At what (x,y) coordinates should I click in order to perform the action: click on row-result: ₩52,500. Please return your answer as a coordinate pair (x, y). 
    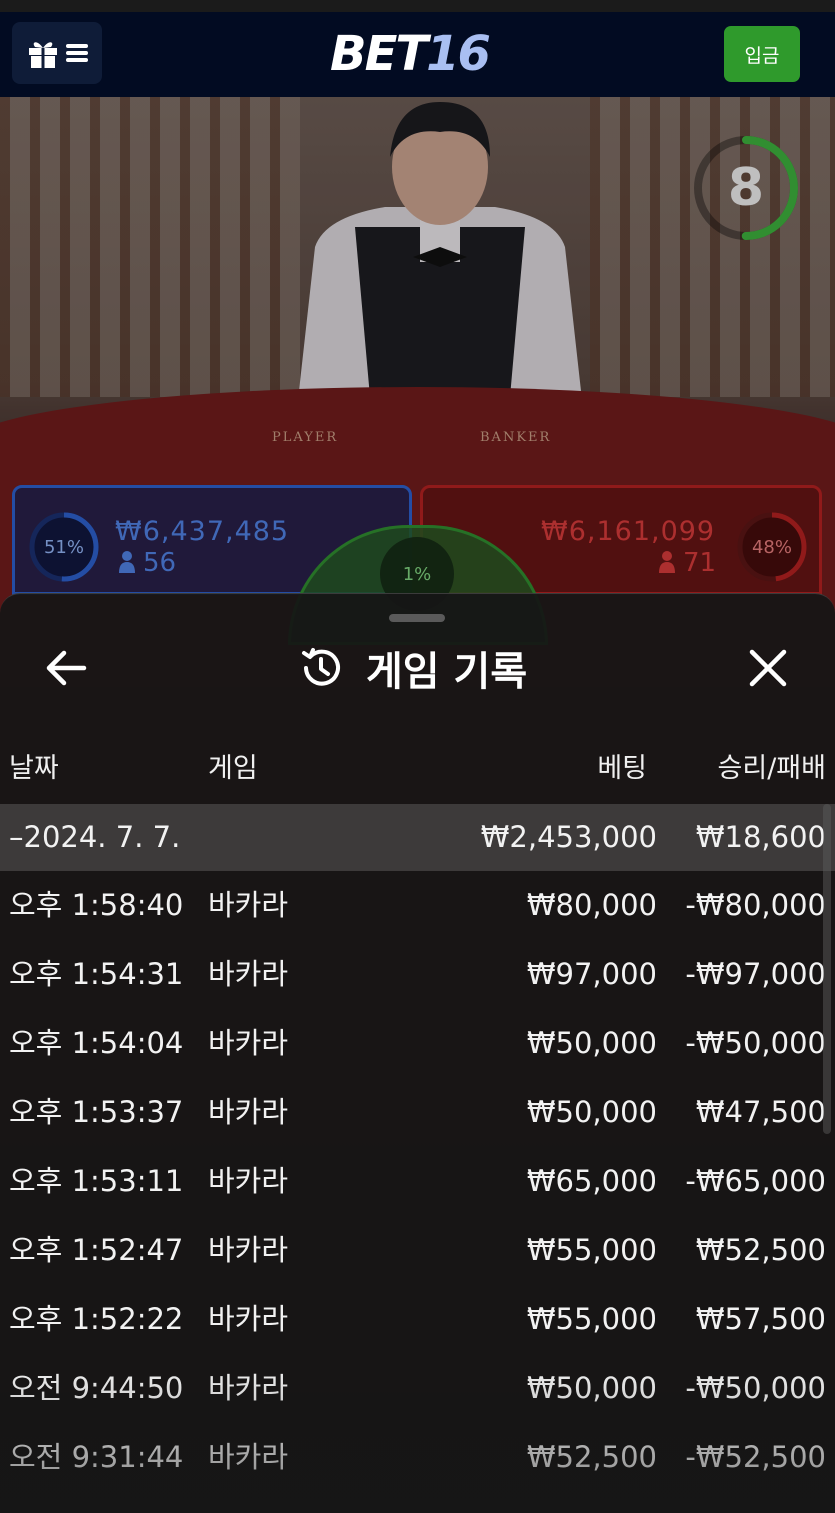
    Looking at the image, I should click on (760, 1250).